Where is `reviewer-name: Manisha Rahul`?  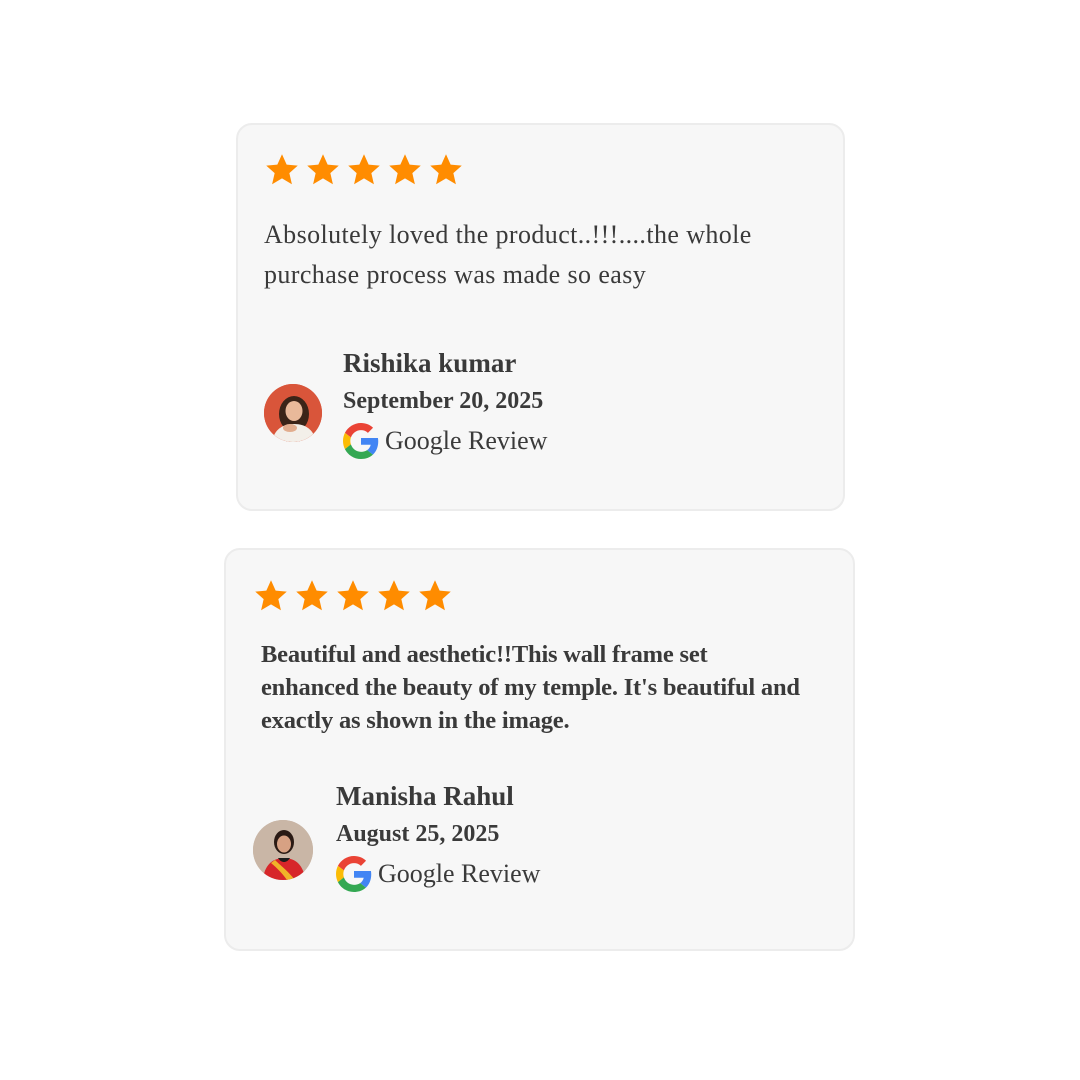
reviewer-name: Manisha Rahul is located at coordinates (425, 796).